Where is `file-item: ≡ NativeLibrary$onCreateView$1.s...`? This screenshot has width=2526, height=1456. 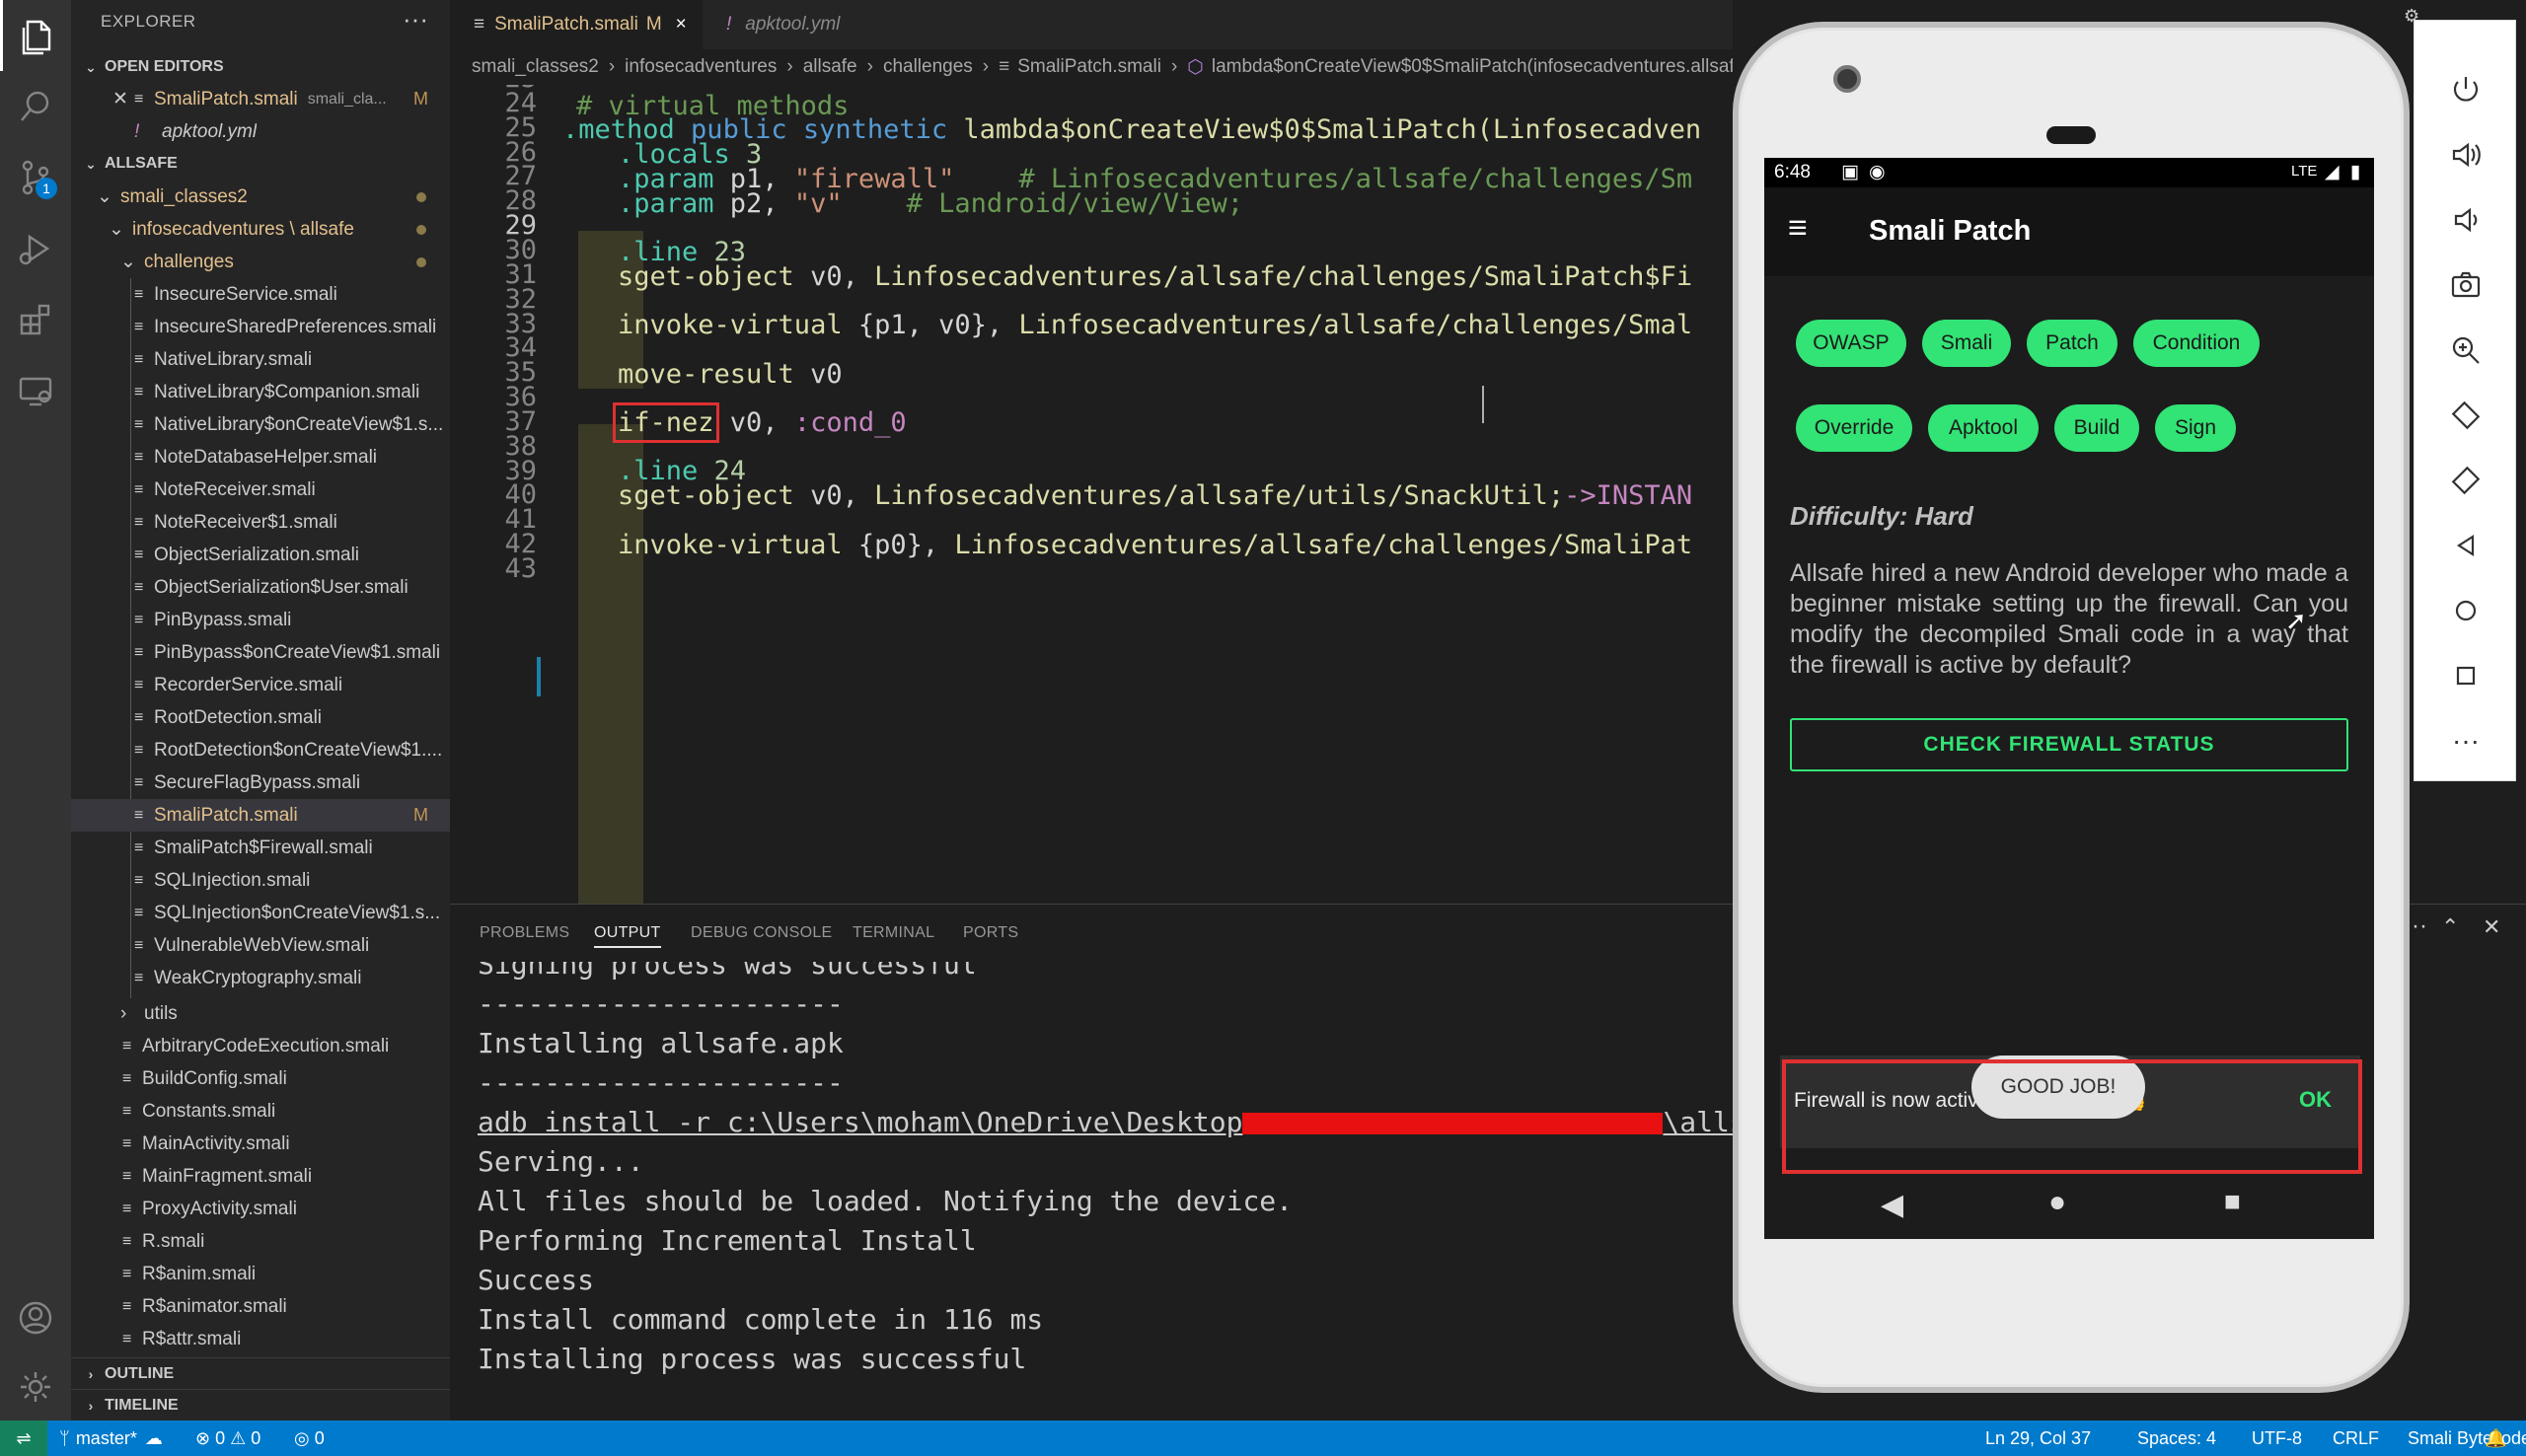 file-item: ≡ NativeLibrary$onCreateView$1.s... is located at coordinates (260, 424).